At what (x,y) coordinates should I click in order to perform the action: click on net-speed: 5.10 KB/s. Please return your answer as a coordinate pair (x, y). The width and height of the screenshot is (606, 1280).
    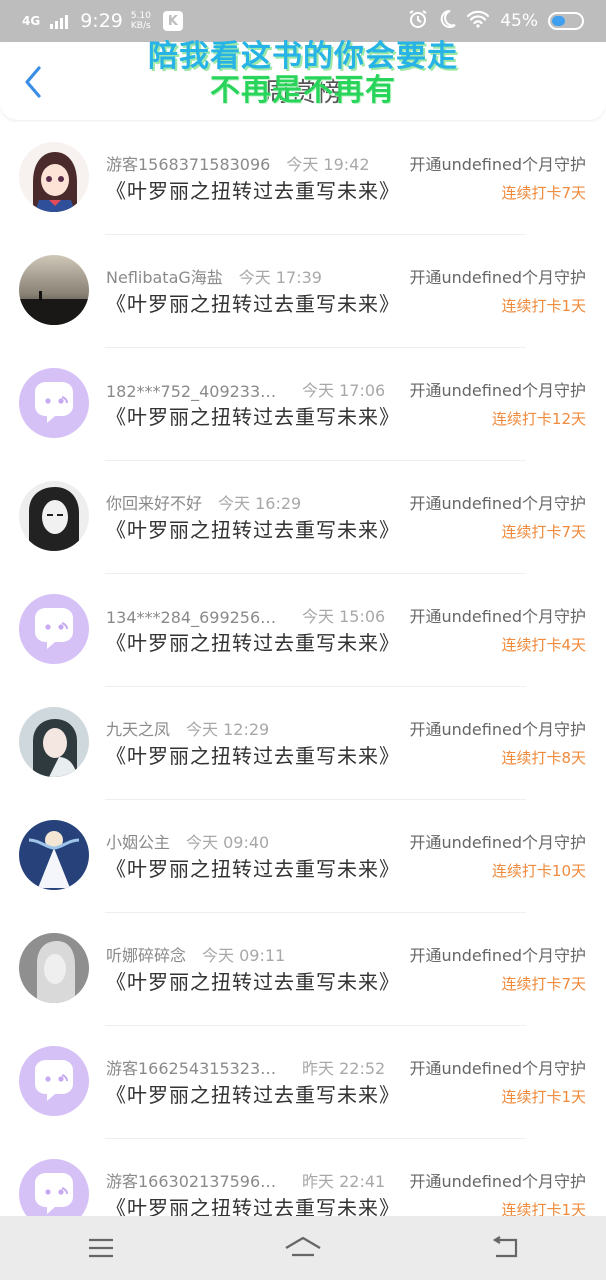
    Looking at the image, I should click on (141, 21).